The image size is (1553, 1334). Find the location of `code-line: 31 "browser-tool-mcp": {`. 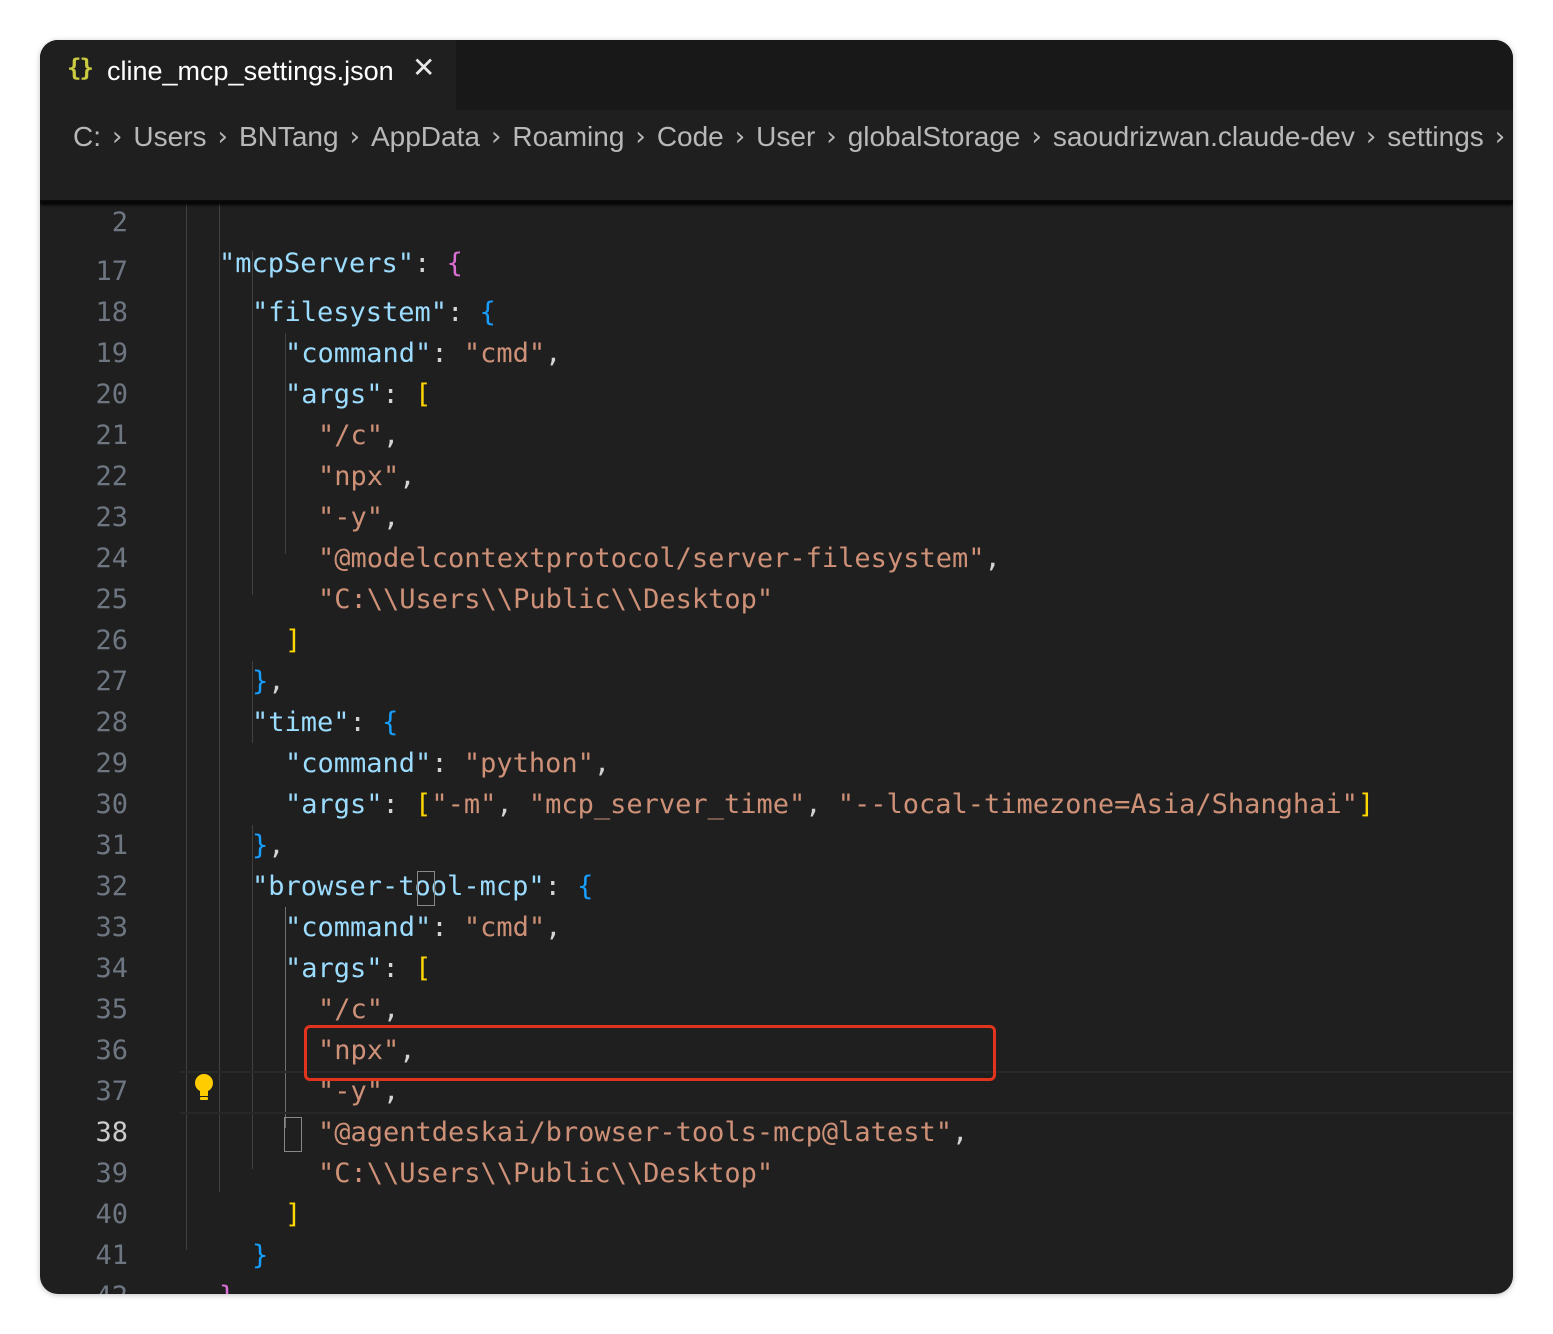

code-line: 31 "browser-tool-mcp": { is located at coordinates (776, 843).